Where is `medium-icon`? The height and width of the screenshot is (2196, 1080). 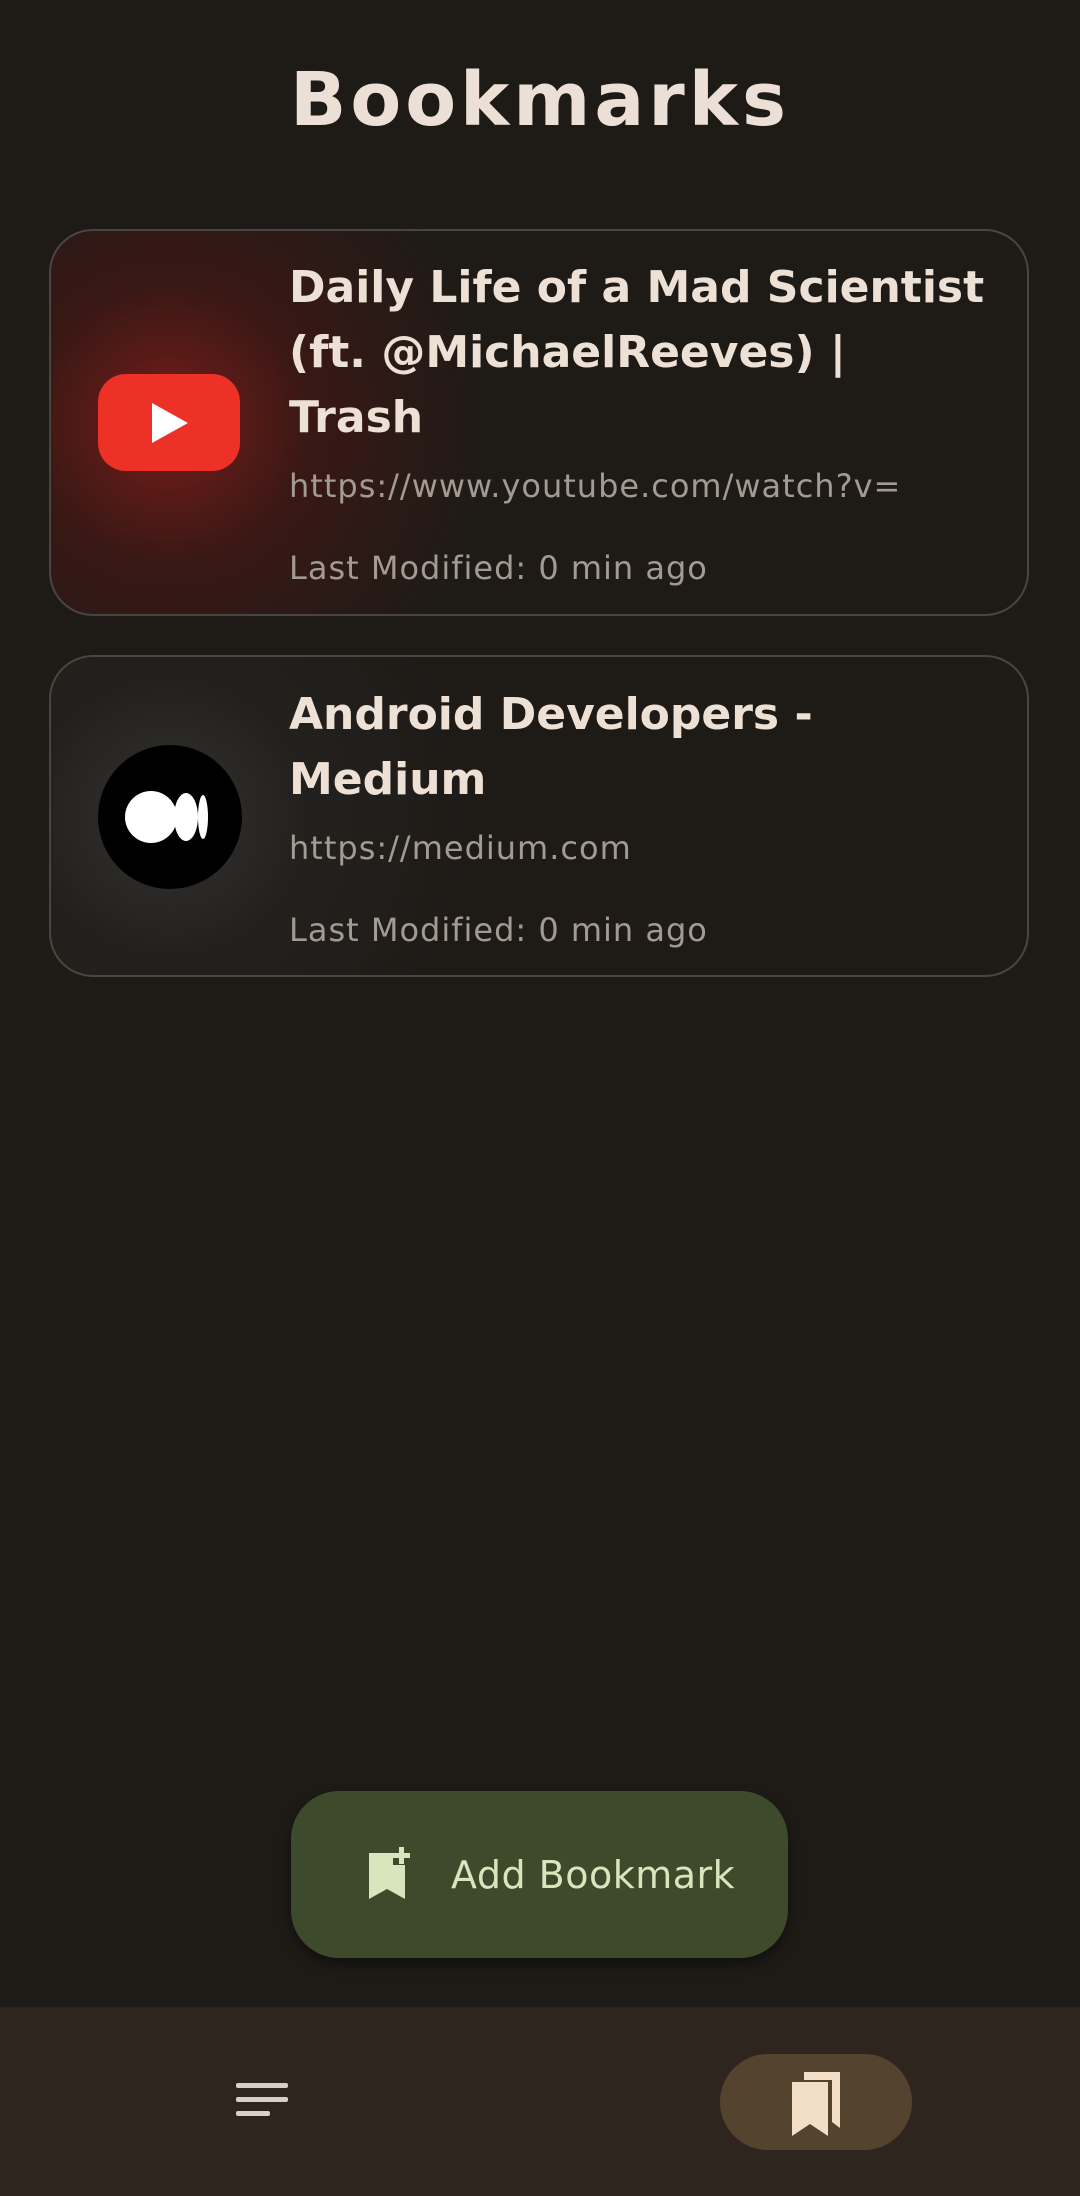
medium-icon is located at coordinates (170, 817).